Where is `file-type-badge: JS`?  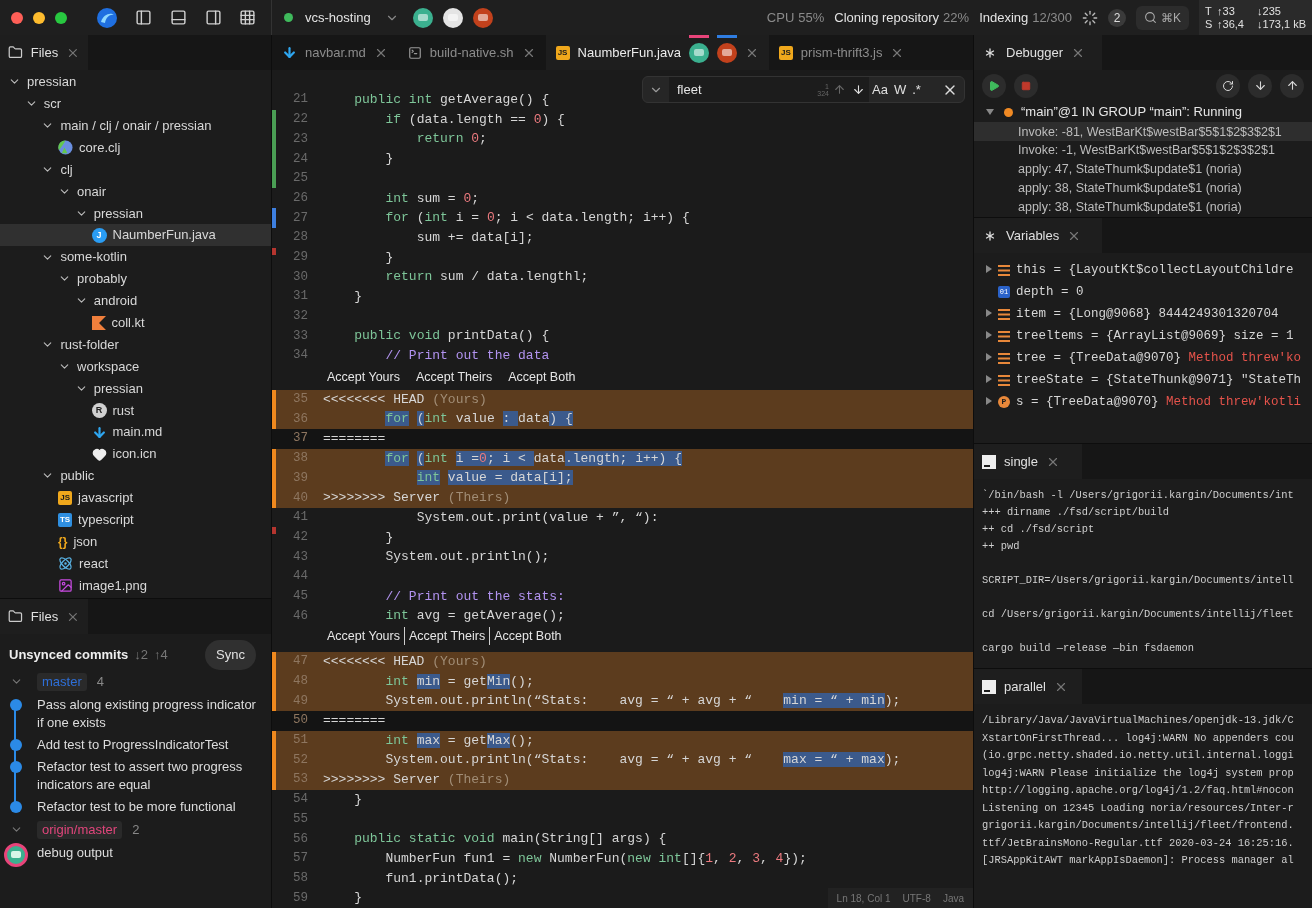
file-type-badge: JS is located at coordinates (562, 52).